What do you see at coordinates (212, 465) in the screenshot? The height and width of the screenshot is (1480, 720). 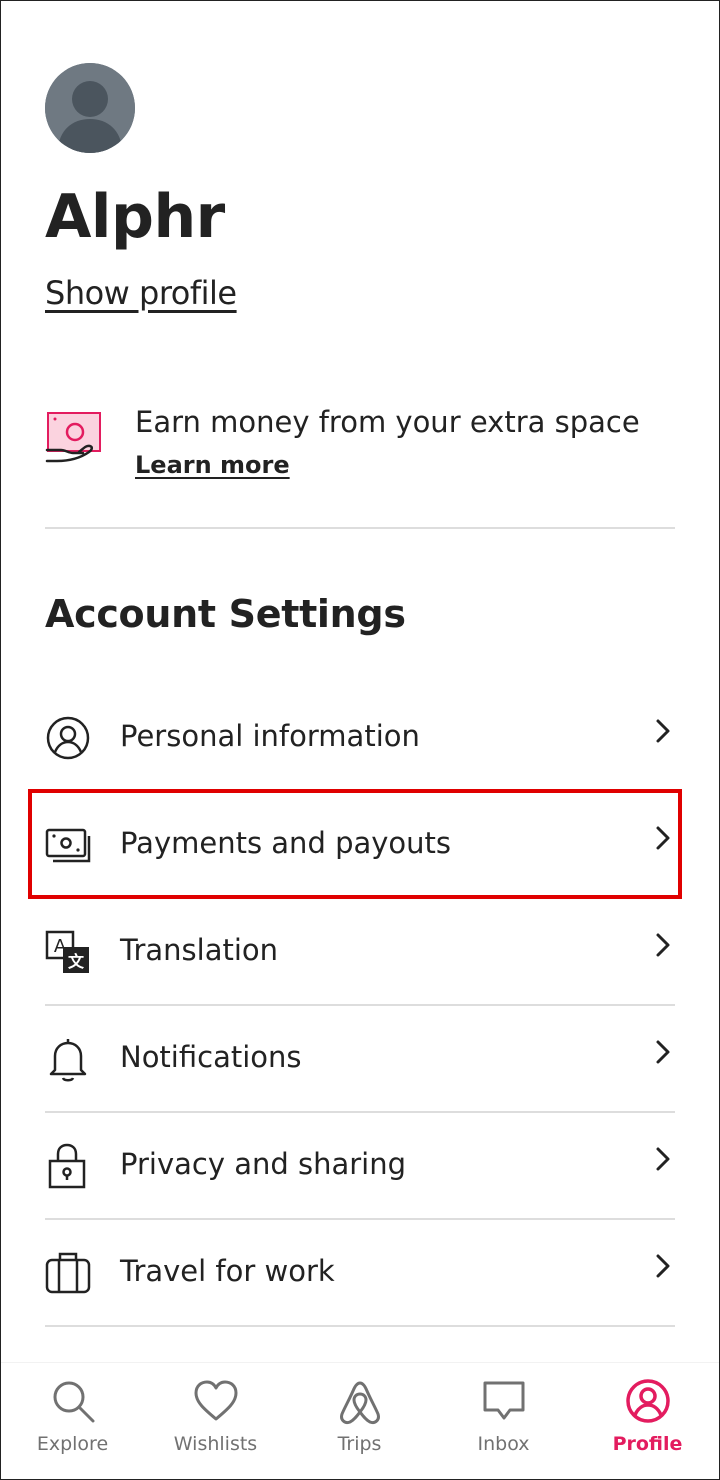 I see `learn-more-link: Learn more` at bounding box center [212, 465].